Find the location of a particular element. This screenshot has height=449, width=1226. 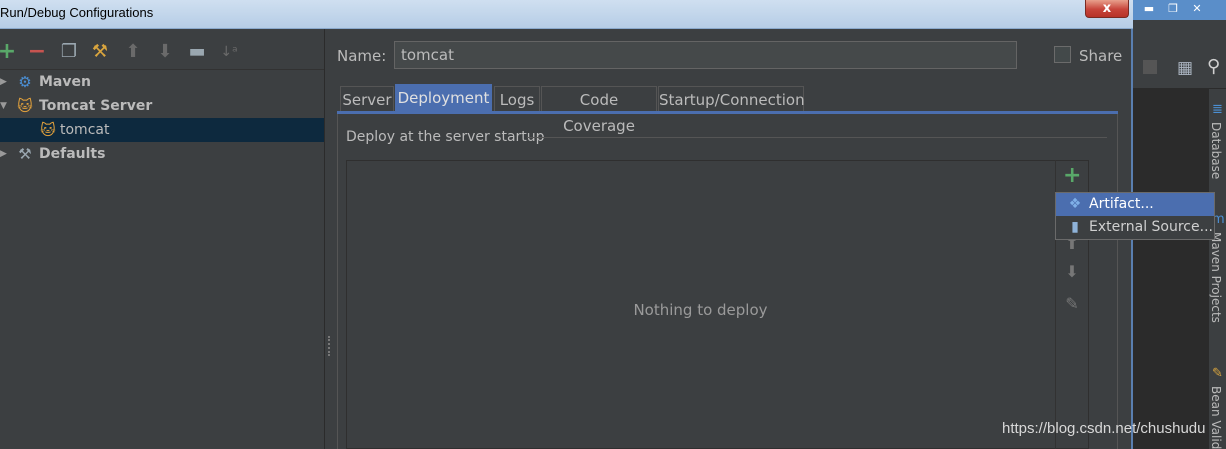

tree-item-maven: ▶ ⚙ Maven is located at coordinates (162, 82).